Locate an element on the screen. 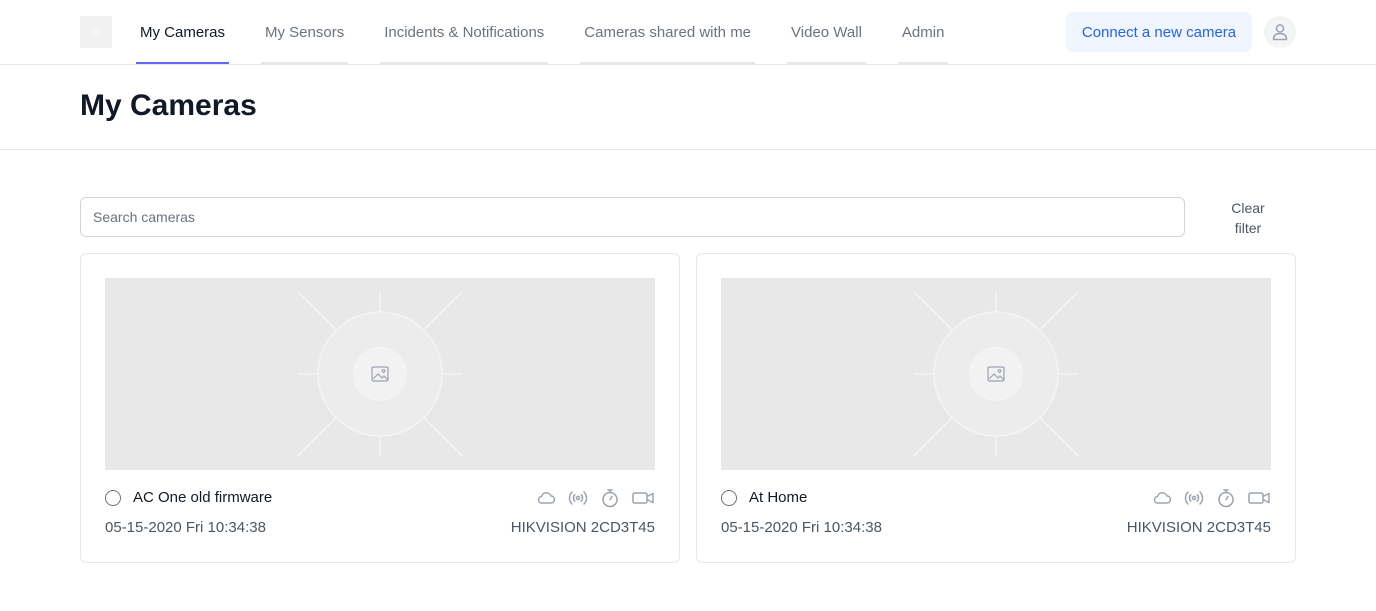 Image resolution: width=1376 pixels, height=611 pixels. clear-filter-label-line2: filter is located at coordinates (1248, 228).